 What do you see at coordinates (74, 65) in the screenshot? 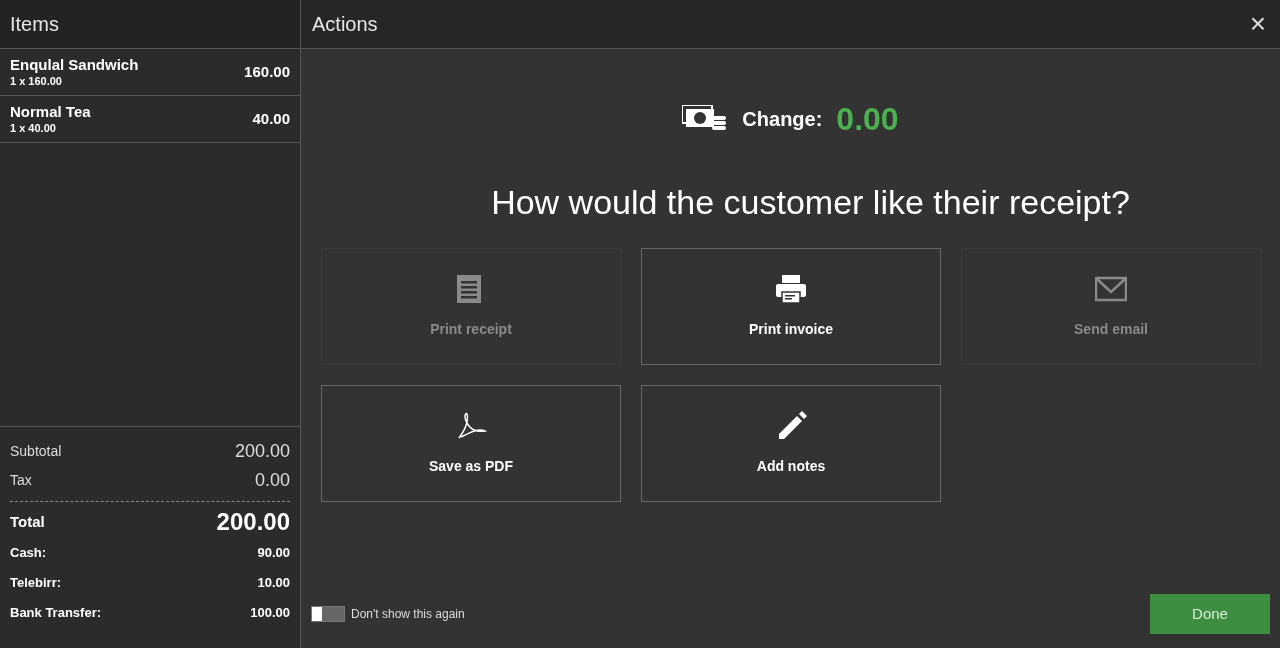
I see `item-name: Enqulal Sandwich` at bounding box center [74, 65].